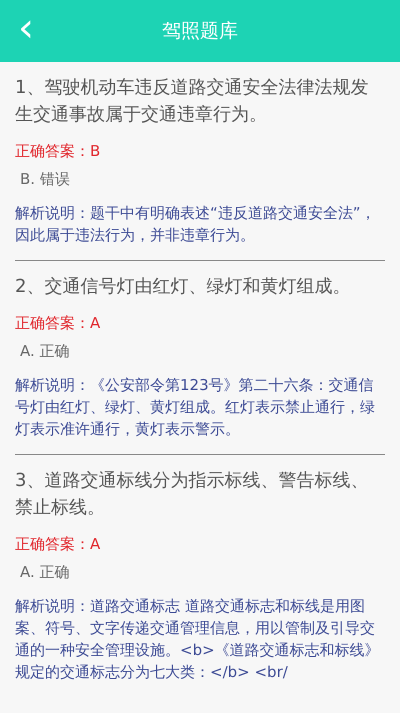  Describe the element at coordinates (58, 151) in the screenshot. I see `correct-answer: 正确答案：B` at that location.